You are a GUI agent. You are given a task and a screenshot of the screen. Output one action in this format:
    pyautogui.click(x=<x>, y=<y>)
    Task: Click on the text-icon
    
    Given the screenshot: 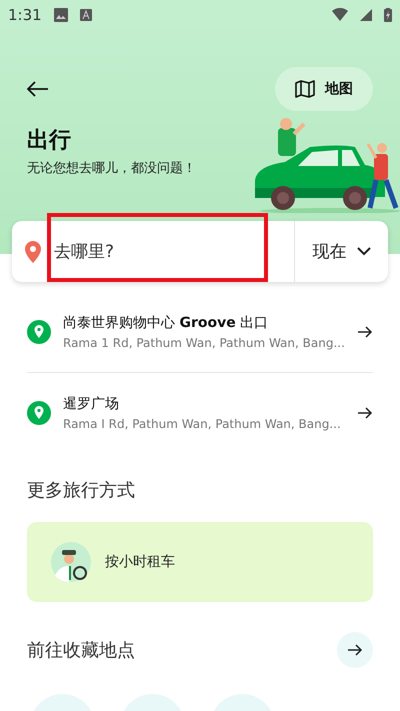 What is the action you would take?
    pyautogui.click(x=86, y=15)
    